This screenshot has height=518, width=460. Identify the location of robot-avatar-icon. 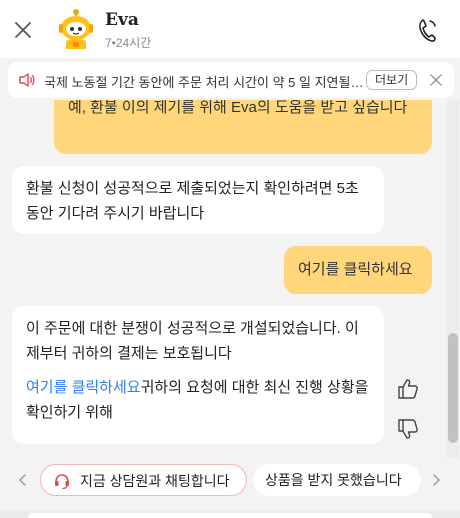
(76, 29).